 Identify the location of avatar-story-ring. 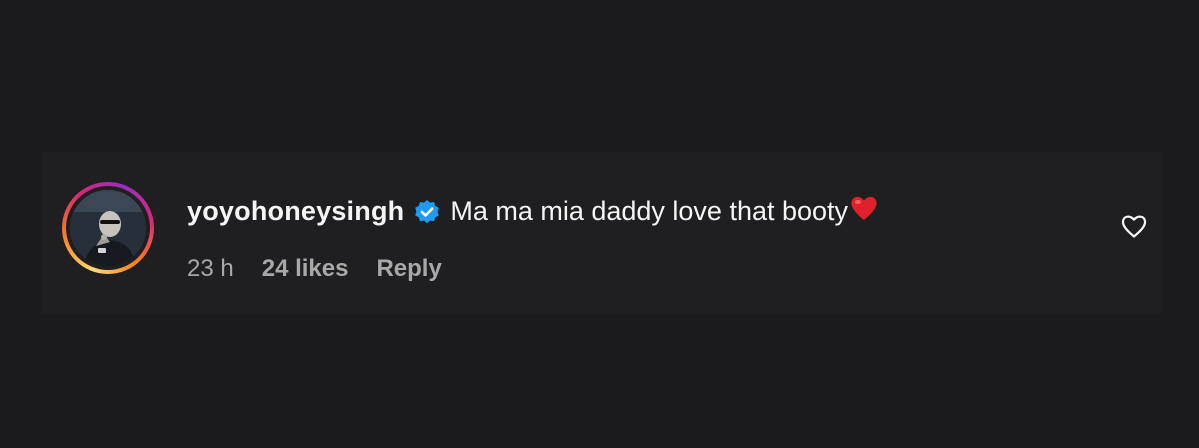
(108, 228).